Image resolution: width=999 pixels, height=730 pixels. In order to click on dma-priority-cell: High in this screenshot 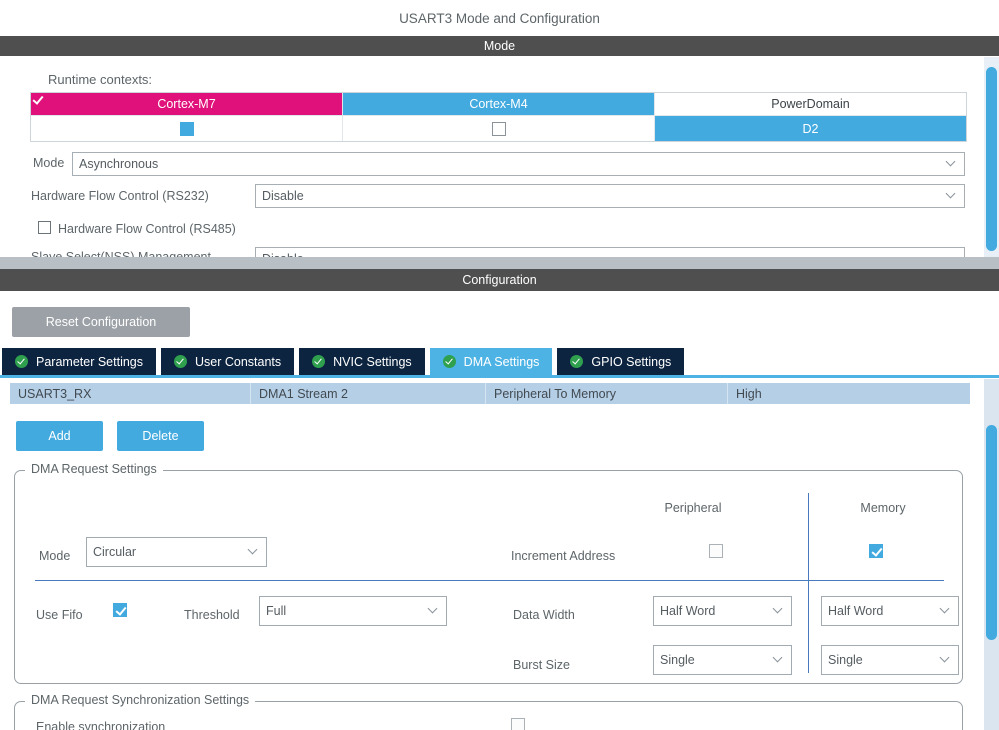, I will do `click(848, 393)`.